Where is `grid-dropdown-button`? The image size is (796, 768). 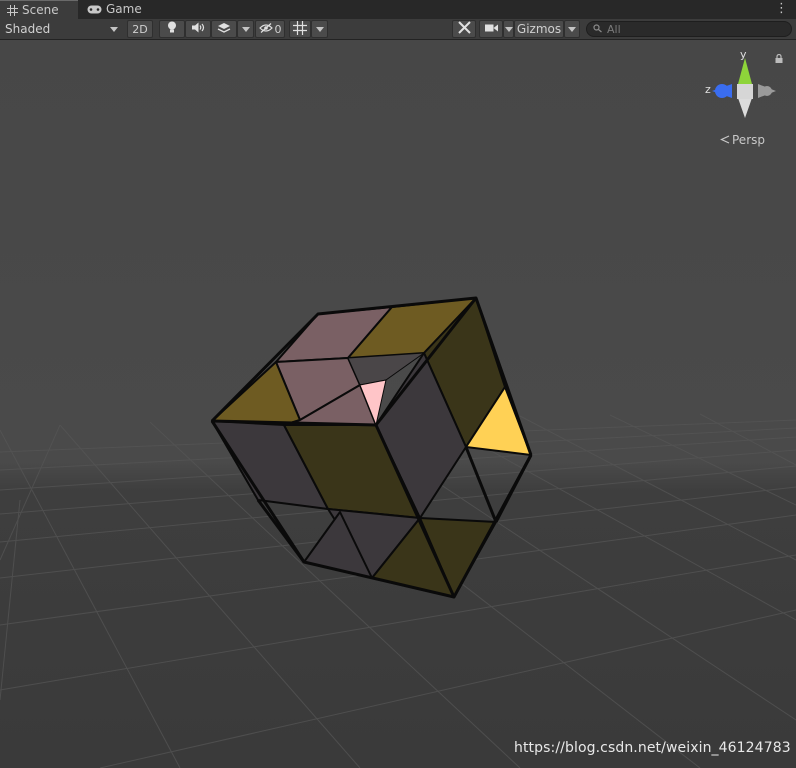 grid-dropdown-button is located at coordinates (319, 29).